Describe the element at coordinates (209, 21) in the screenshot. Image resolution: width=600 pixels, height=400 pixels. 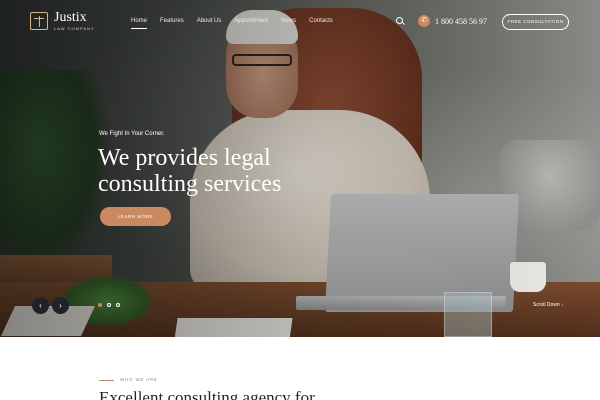
I see `nav-item-about-us: About Us` at that location.